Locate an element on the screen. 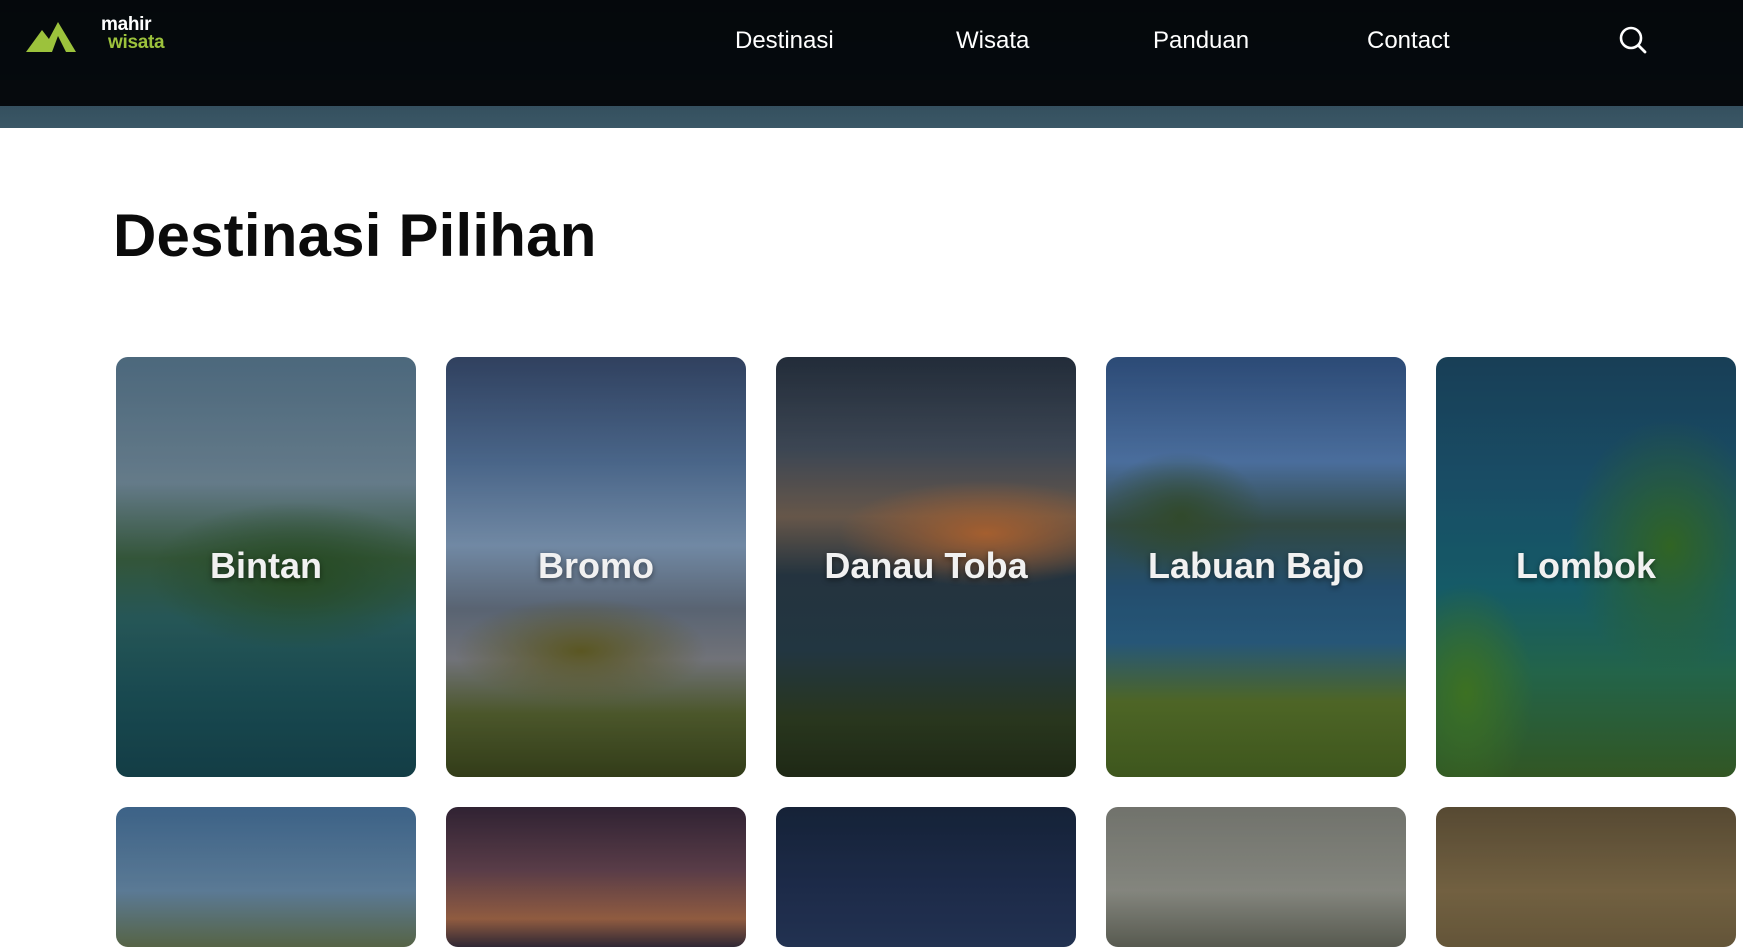 The height and width of the screenshot is (947, 1743). brand-line2: wisata is located at coordinates (136, 42).